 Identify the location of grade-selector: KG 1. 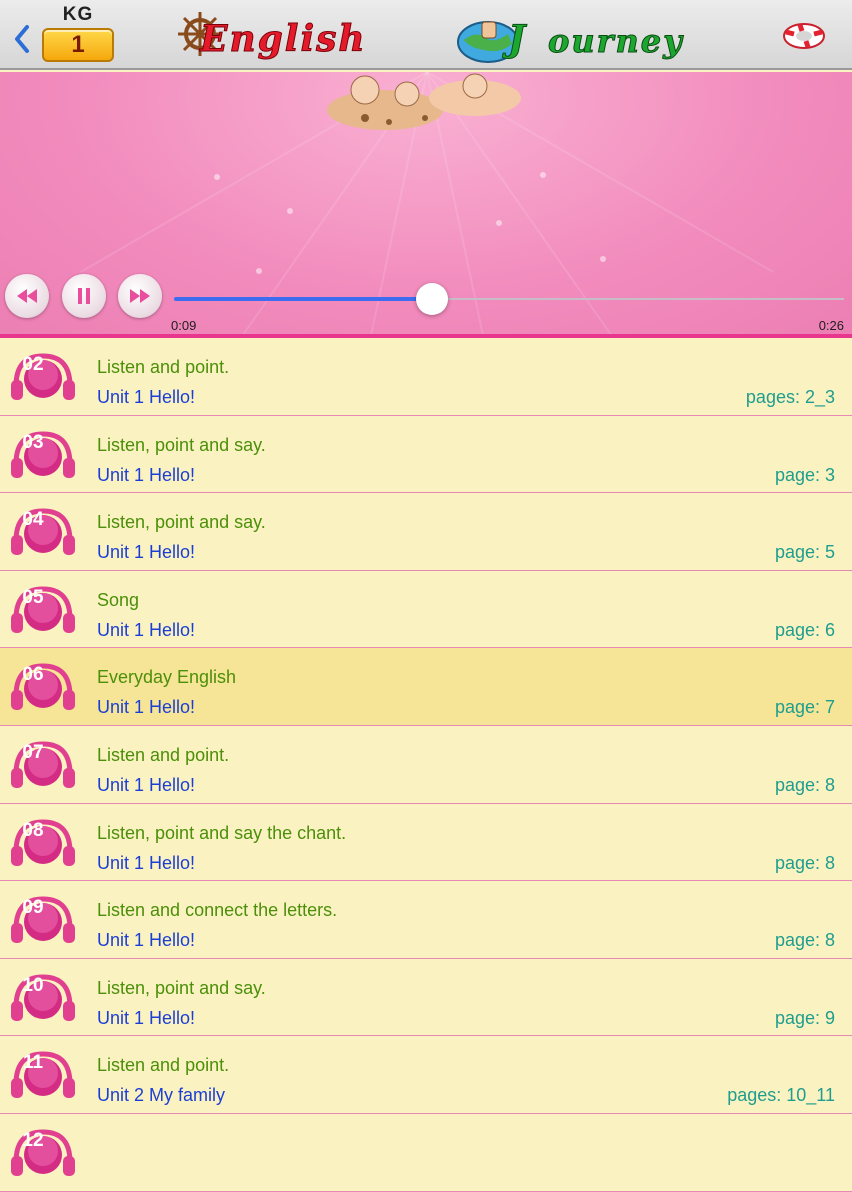
(78, 34).